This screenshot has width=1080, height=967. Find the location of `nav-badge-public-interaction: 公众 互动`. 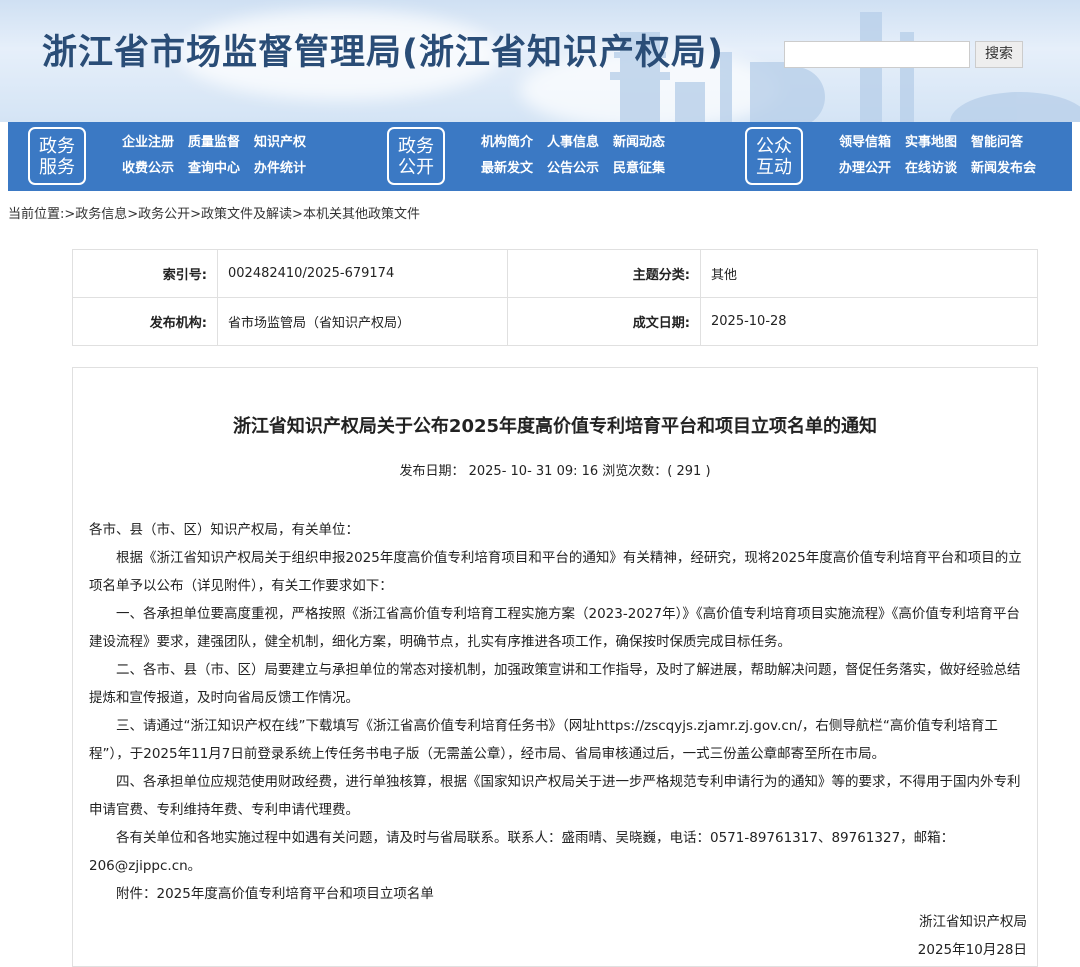

nav-badge-public-interaction: 公众 互动 is located at coordinates (774, 156).